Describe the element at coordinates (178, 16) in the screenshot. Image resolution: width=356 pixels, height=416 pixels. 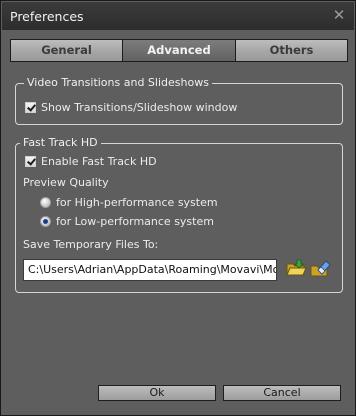
I see `title-bar: Preferences ✕` at that location.